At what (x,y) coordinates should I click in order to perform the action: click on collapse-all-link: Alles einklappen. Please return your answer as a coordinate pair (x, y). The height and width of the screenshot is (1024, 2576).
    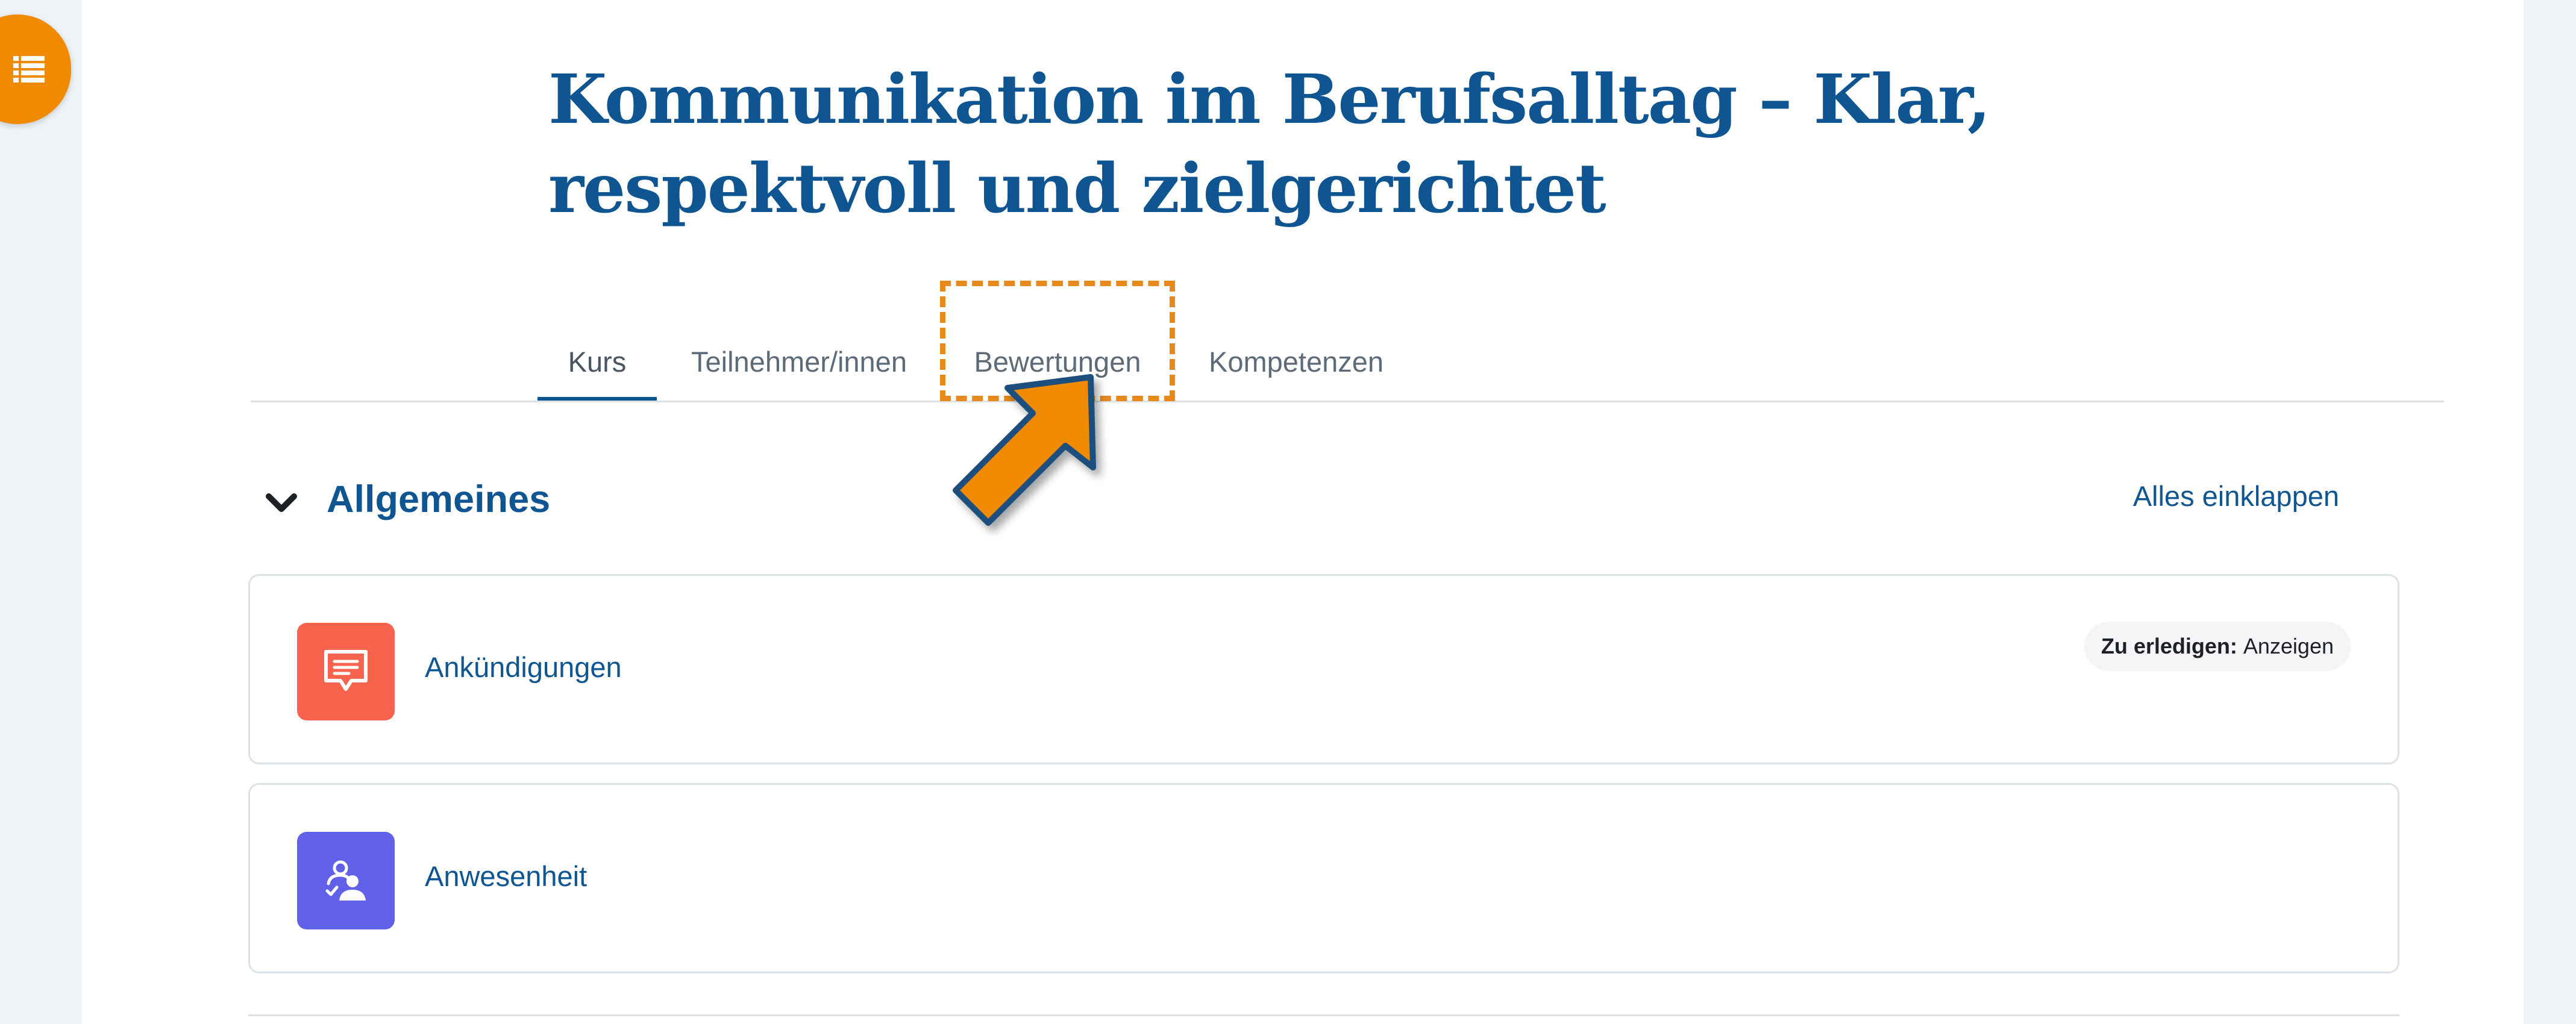
    Looking at the image, I should click on (2236, 496).